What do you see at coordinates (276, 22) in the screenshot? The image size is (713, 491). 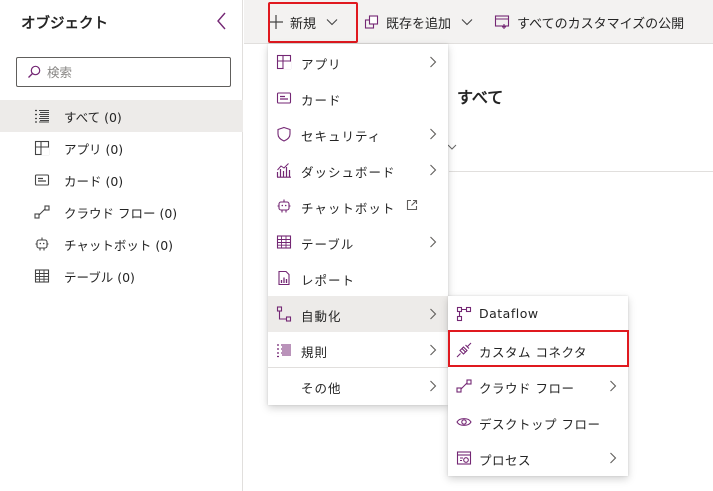 I see `plus-icon` at bounding box center [276, 22].